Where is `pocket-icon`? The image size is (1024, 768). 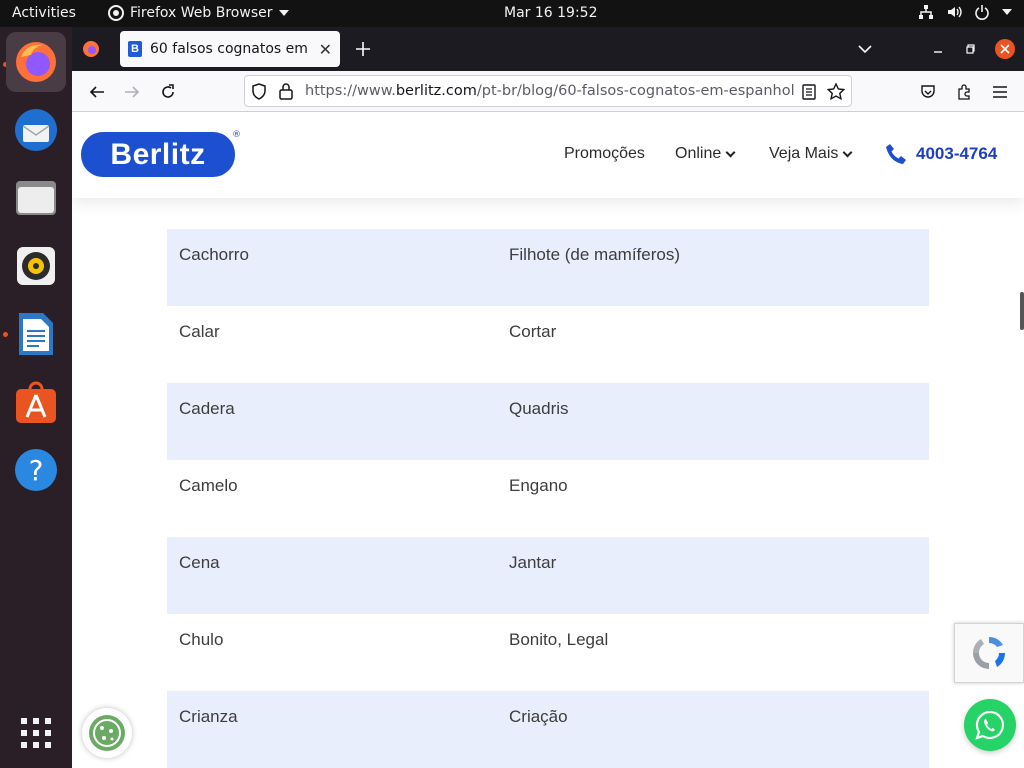 pocket-icon is located at coordinates (928, 92).